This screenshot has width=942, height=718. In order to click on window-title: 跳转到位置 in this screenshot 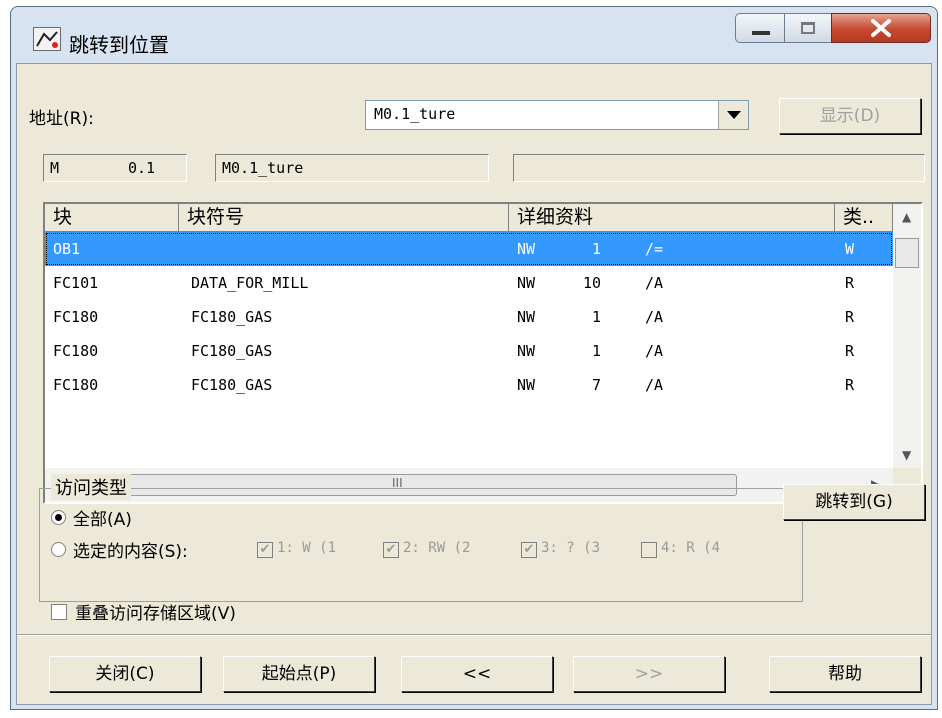, I will do `click(119, 45)`.